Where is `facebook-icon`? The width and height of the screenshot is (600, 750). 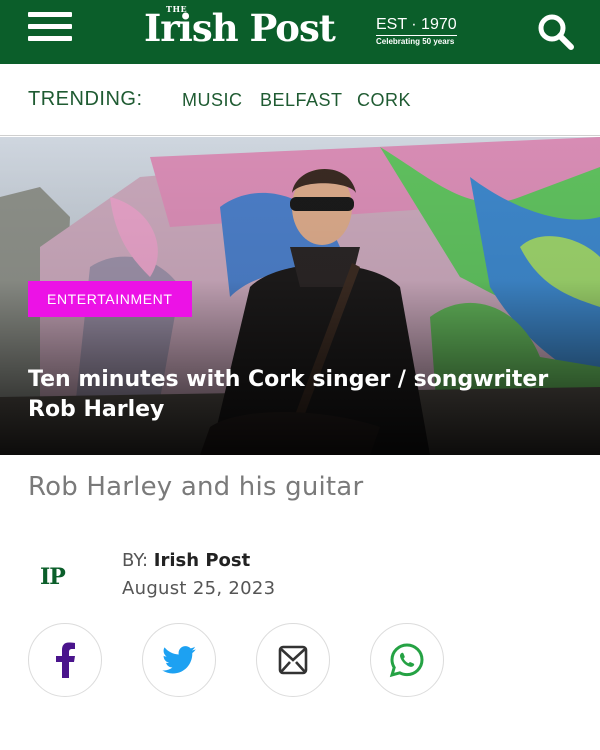
facebook-icon is located at coordinates (65, 660).